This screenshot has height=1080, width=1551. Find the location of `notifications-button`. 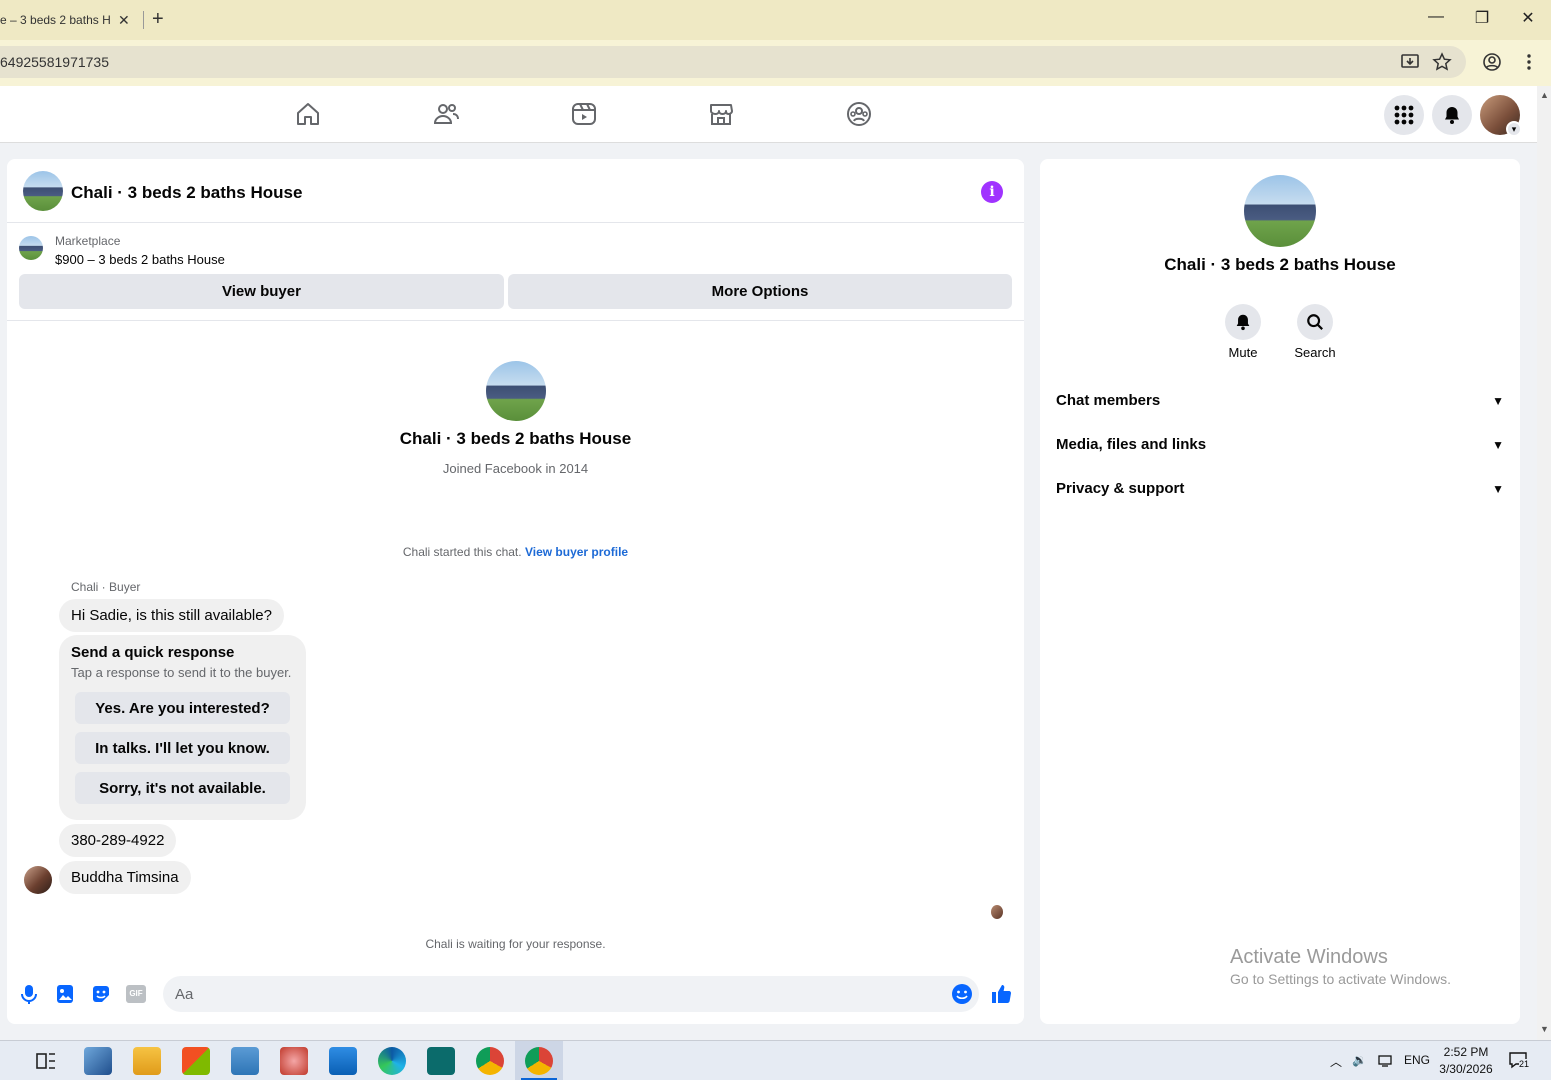

notifications-button is located at coordinates (1452, 115).